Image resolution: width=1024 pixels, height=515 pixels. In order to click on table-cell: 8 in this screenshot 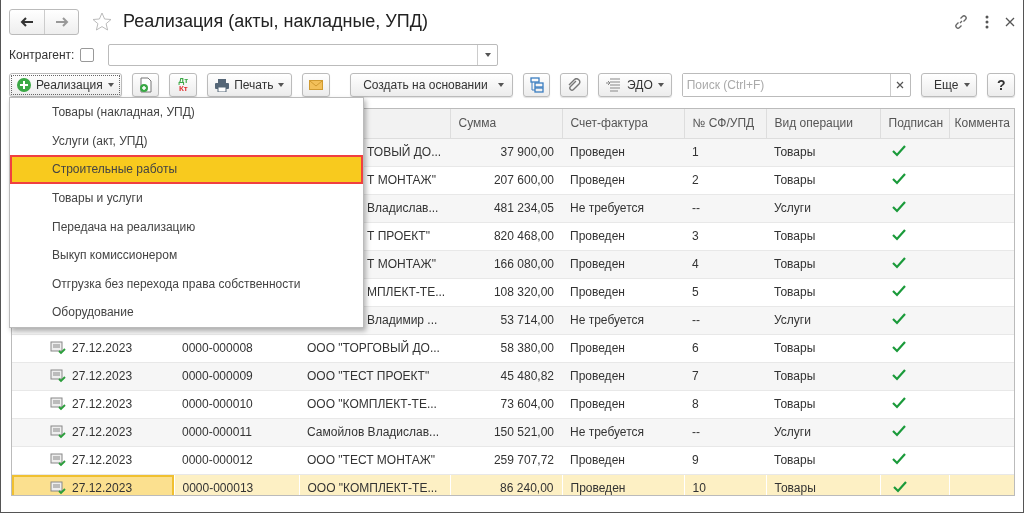, I will do `click(725, 404)`.